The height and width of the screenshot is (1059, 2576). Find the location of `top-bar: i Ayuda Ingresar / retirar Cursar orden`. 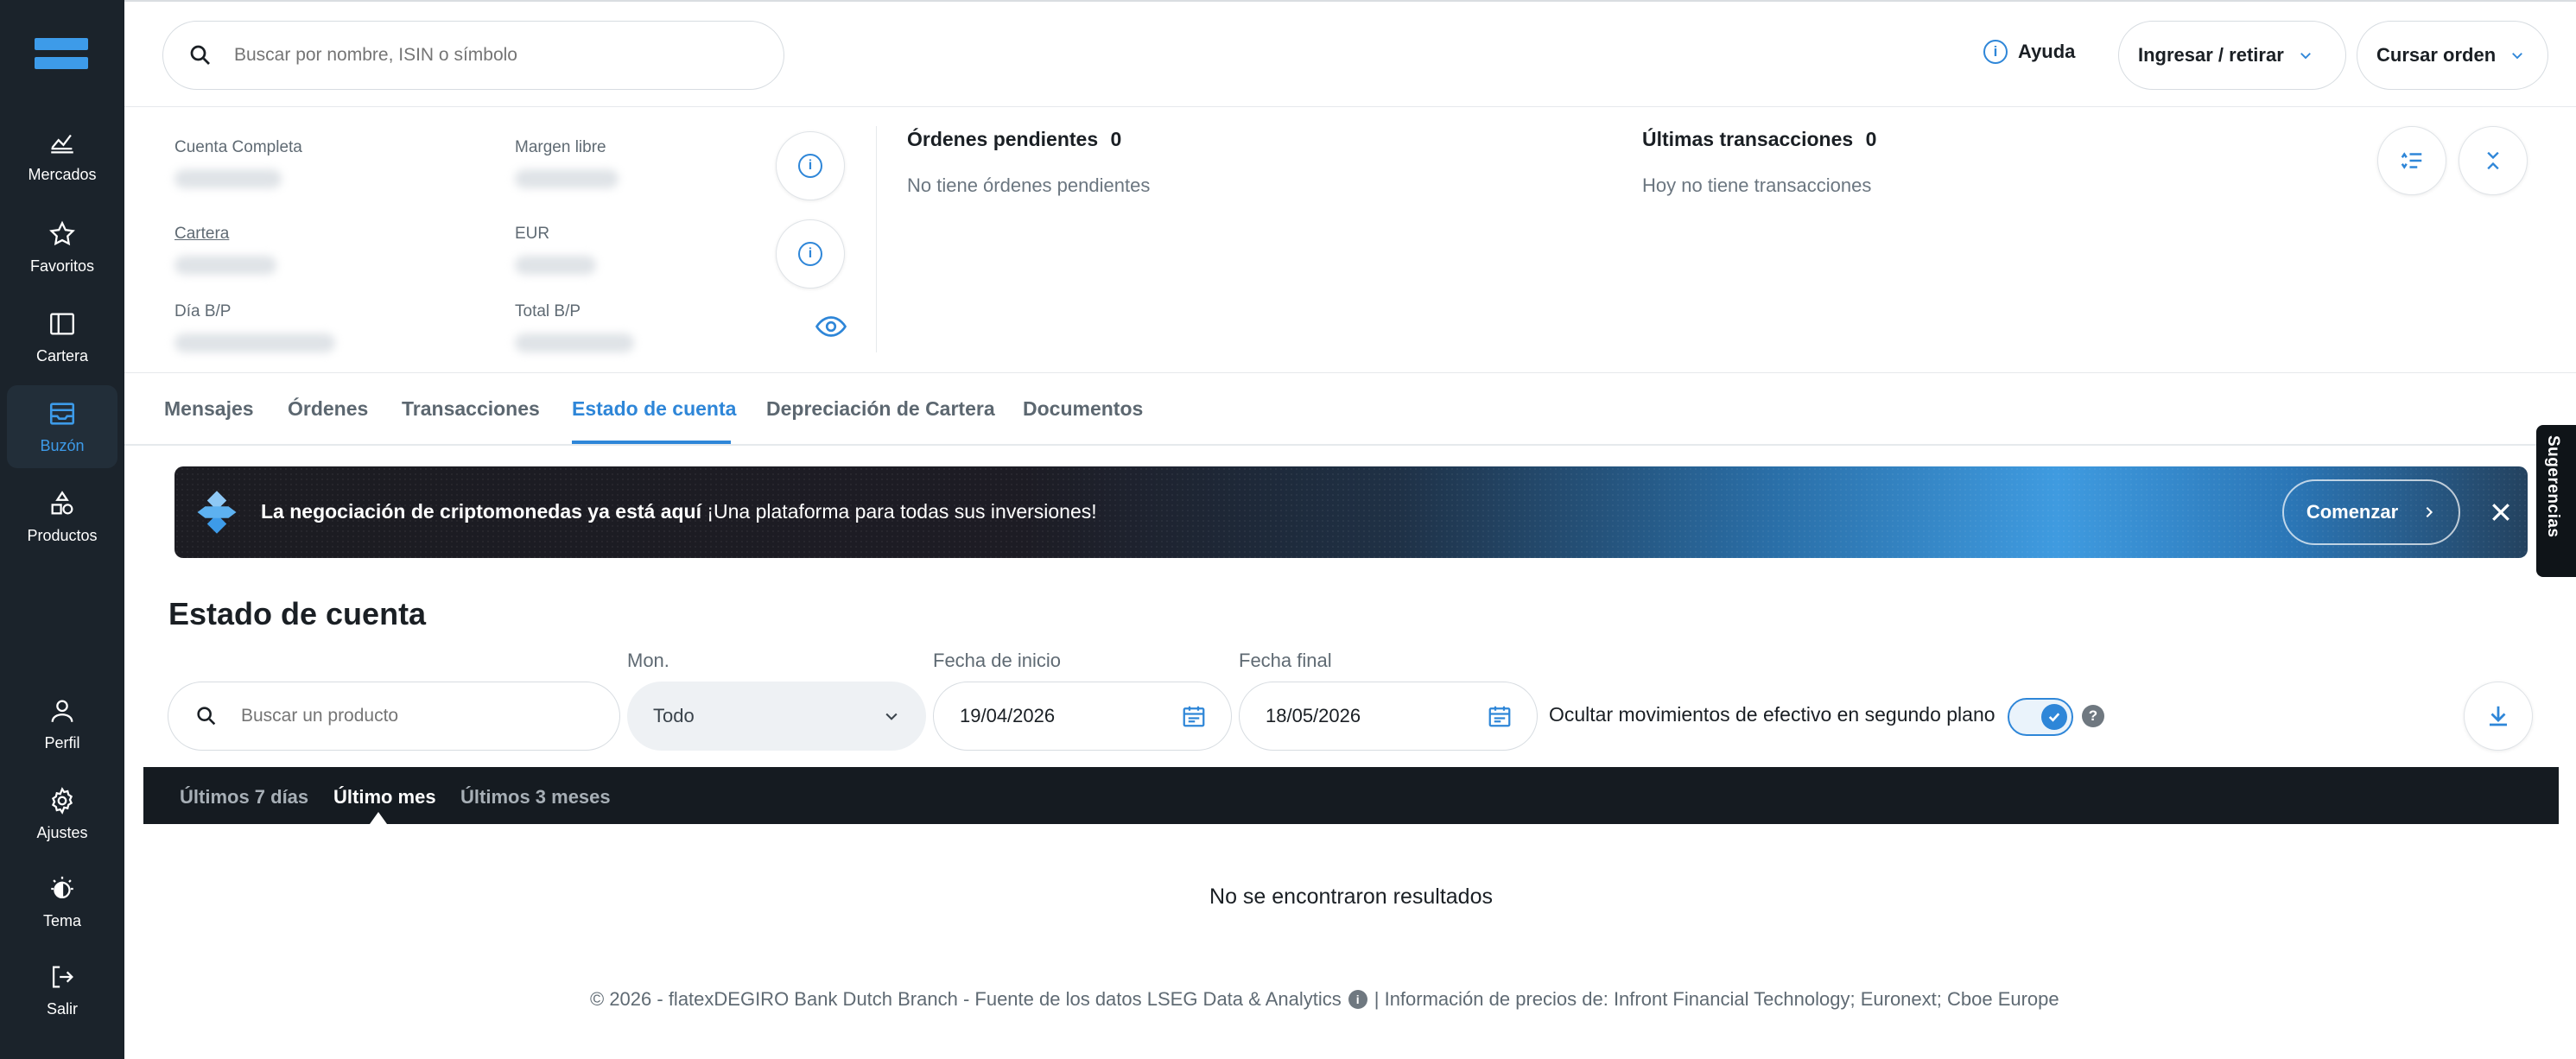

top-bar: i Ayuda Ingresar / retirar Cursar orden is located at coordinates (1350, 53).